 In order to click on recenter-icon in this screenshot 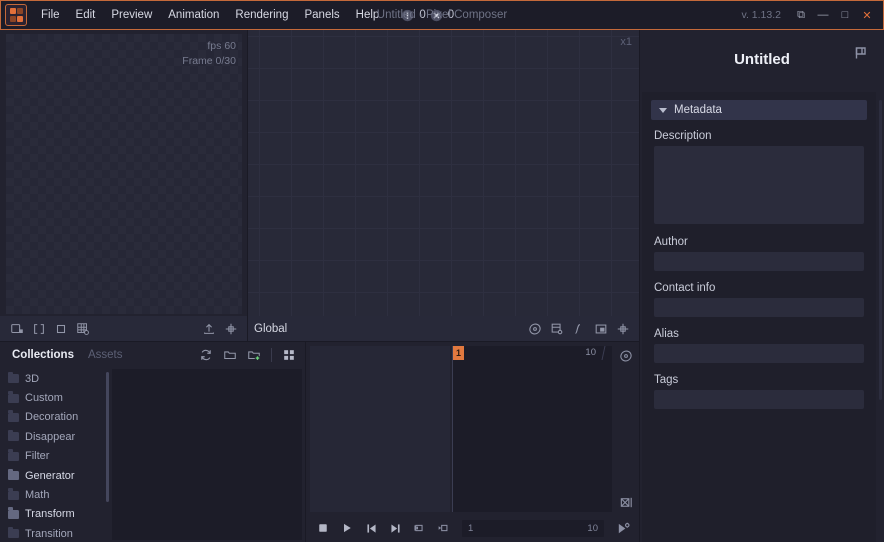, I will do `click(231, 329)`.